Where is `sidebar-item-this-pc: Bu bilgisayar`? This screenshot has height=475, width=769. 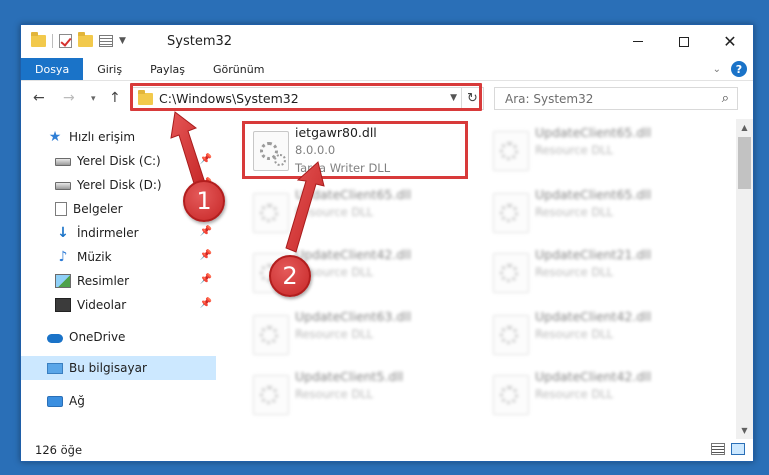
sidebar-item-this-pc: Bu bilgisayar is located at coordinates (118, 368).